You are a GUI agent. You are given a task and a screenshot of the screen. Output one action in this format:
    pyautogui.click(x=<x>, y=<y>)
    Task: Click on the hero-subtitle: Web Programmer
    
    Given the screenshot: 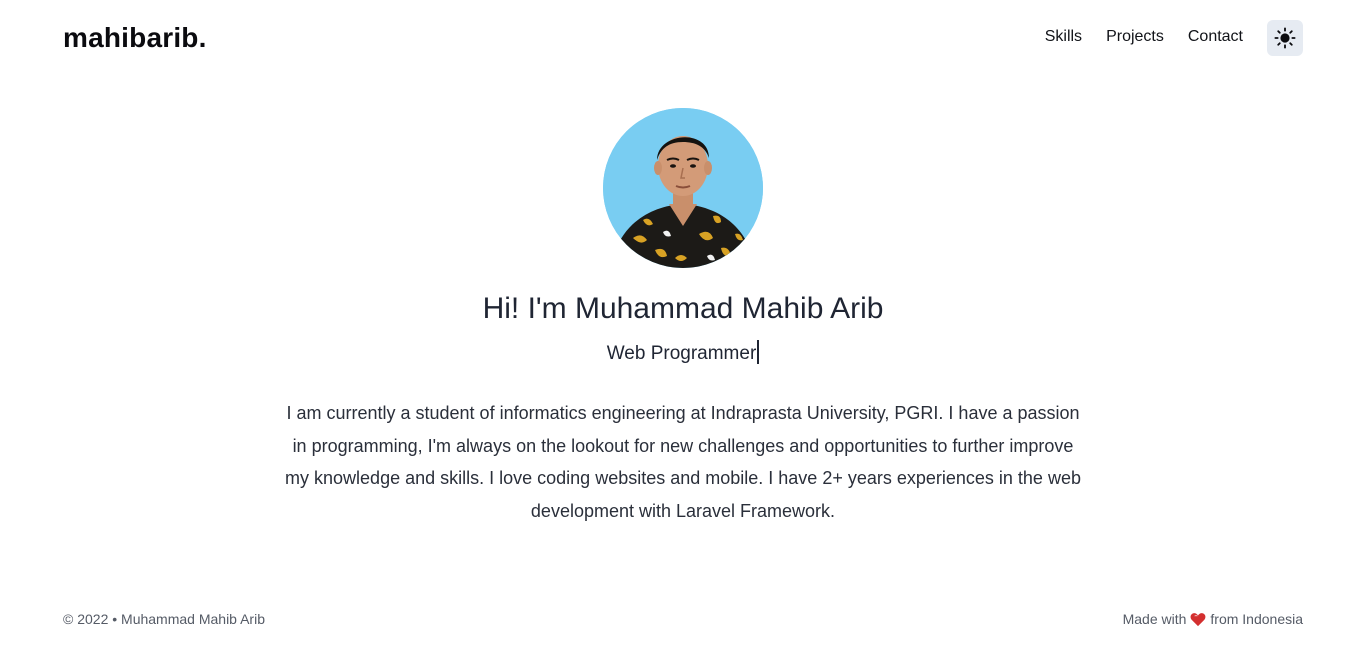 What is the action you would take?
    pyautogui.click(x=681, y=353)
    